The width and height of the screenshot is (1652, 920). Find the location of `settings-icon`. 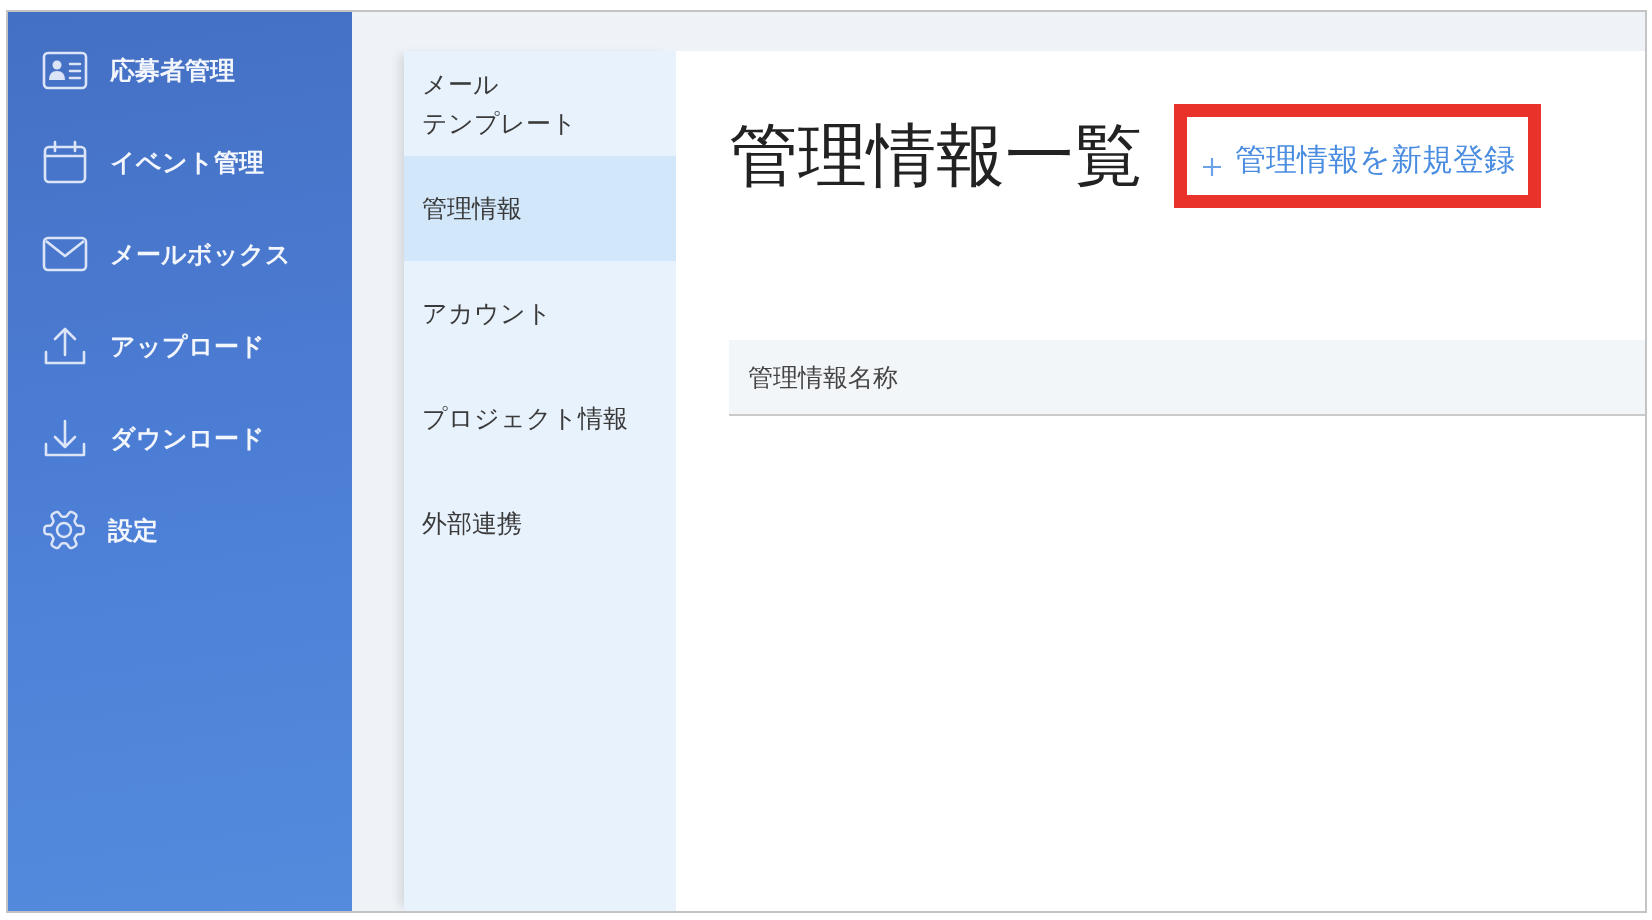

settings-icon is located at coordinates (64, 530).